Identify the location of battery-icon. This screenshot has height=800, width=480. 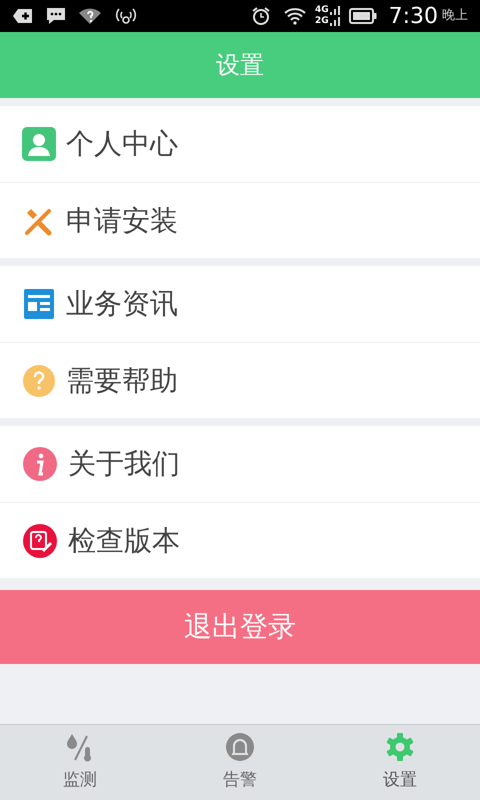
(362, 16).